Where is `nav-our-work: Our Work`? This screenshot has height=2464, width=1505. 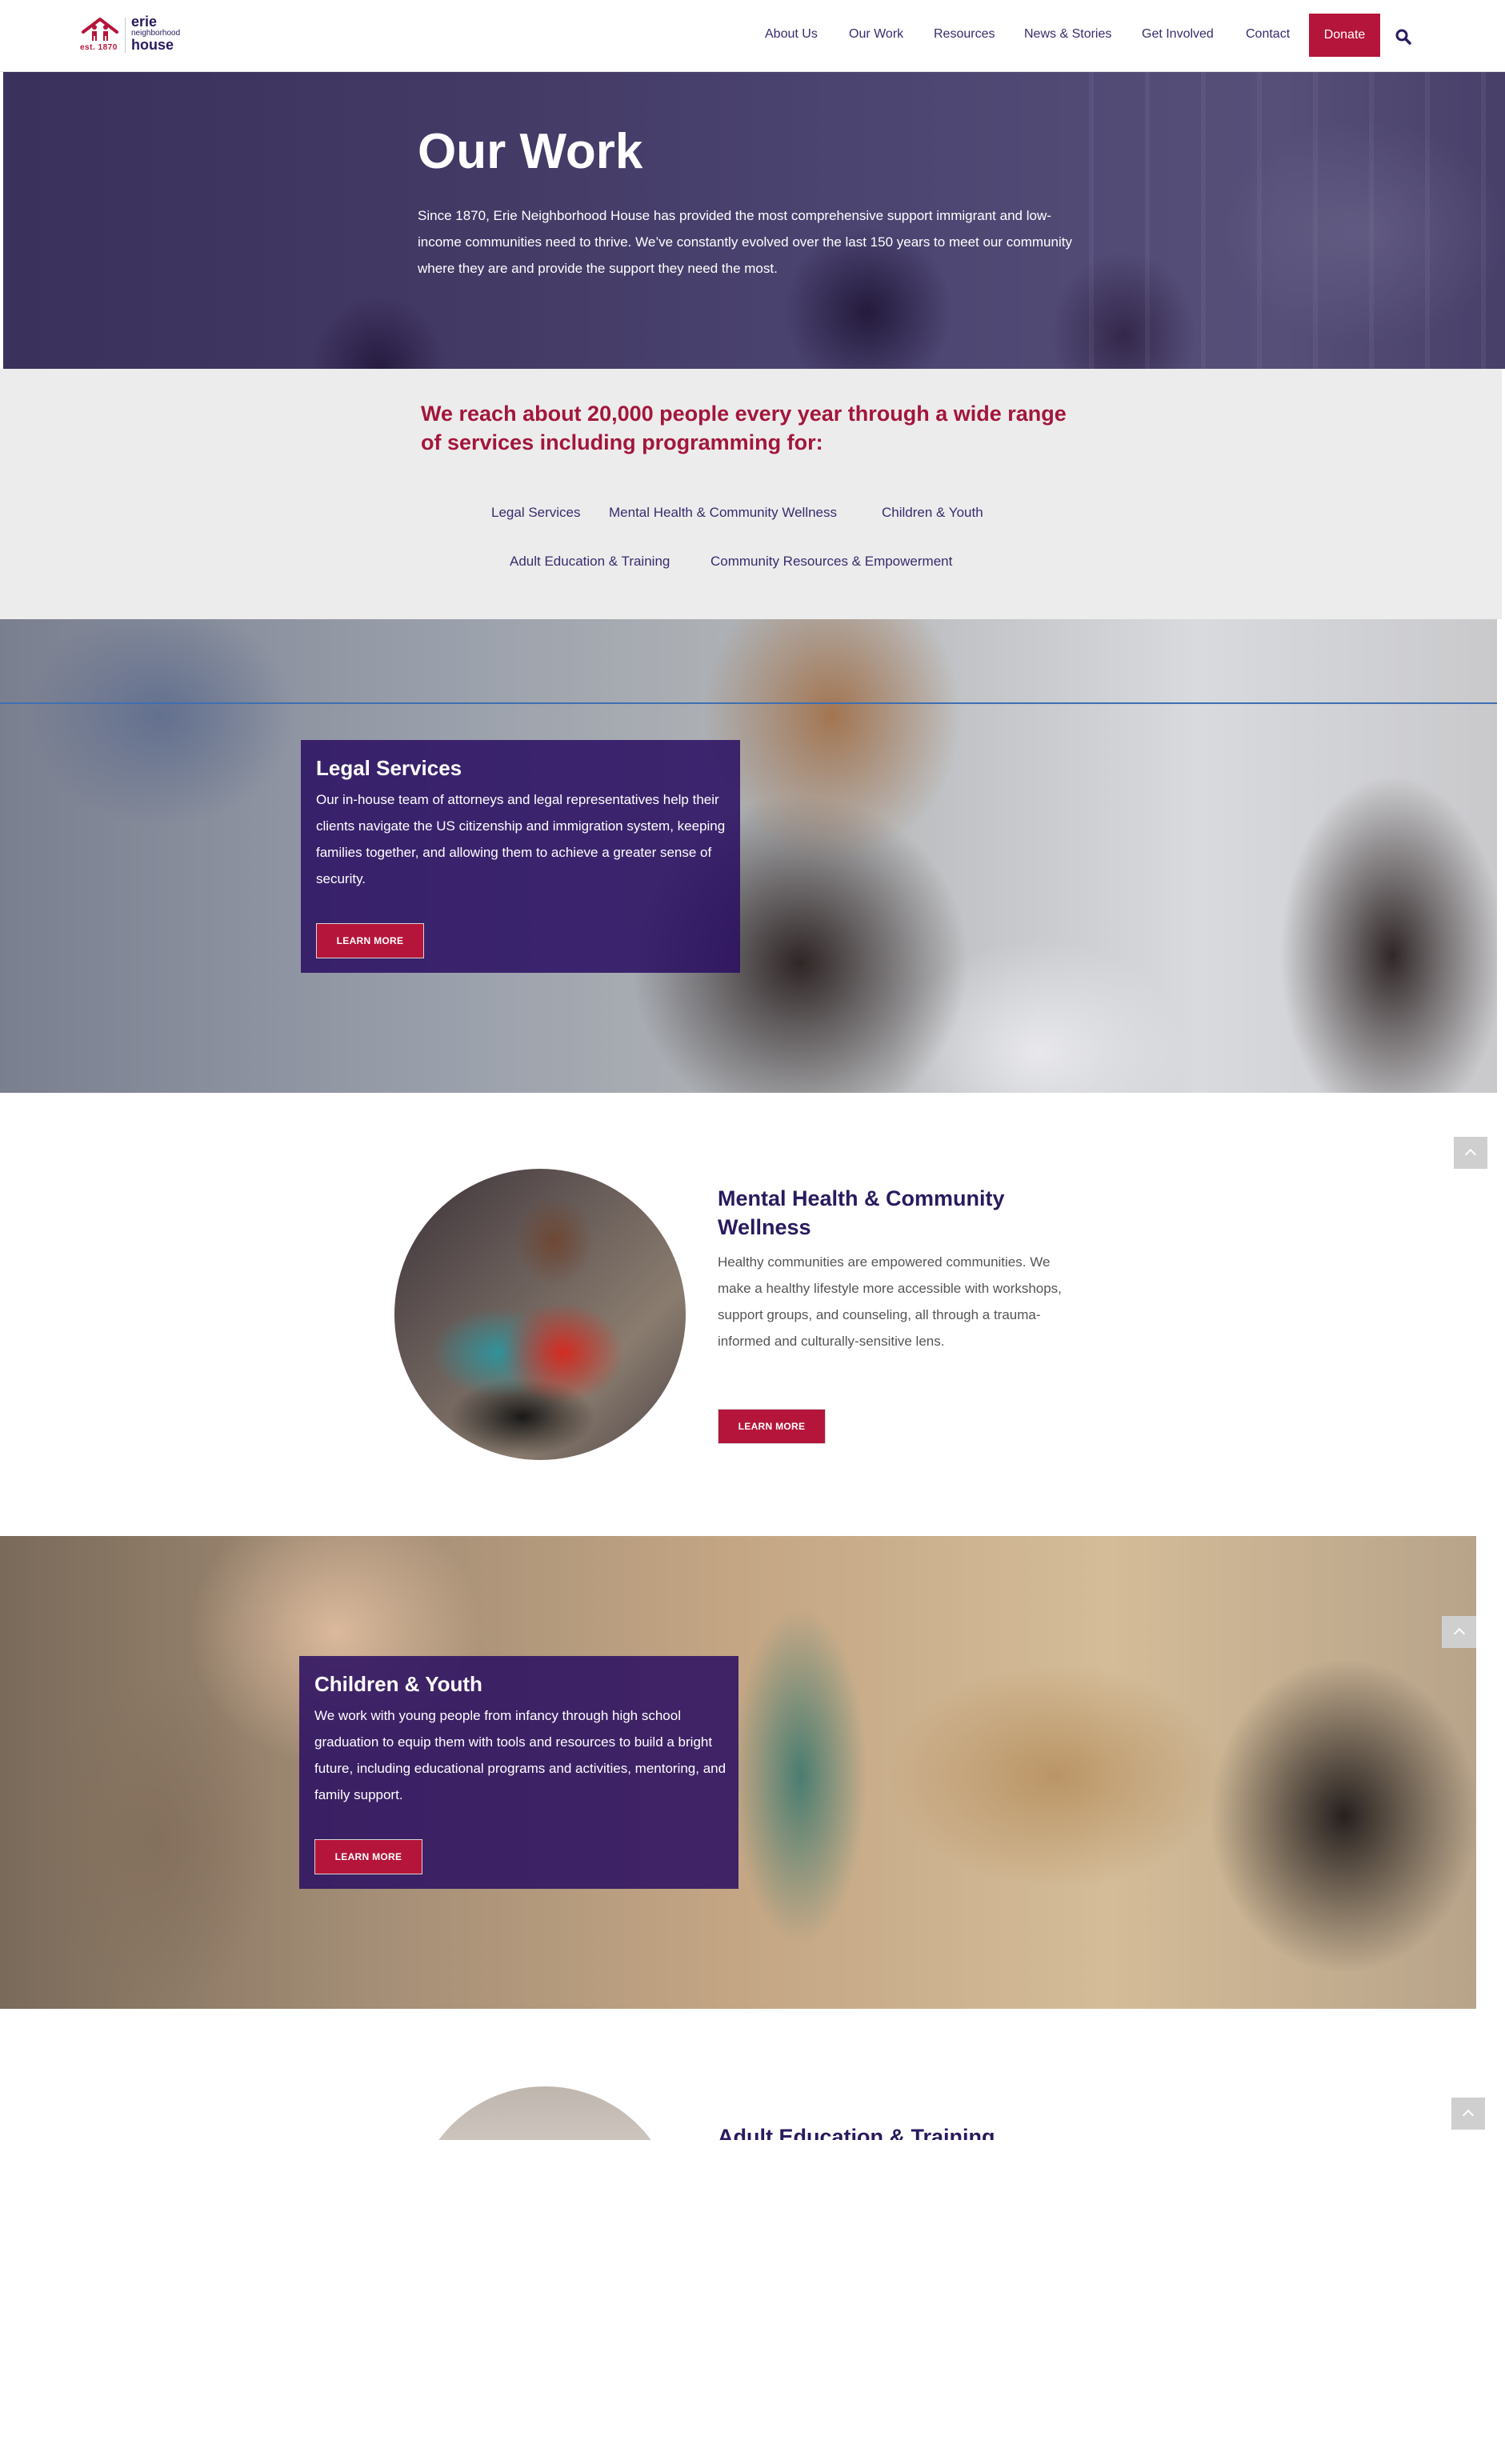 nav-our-work: Our Work is located at coordinates (876, 34).